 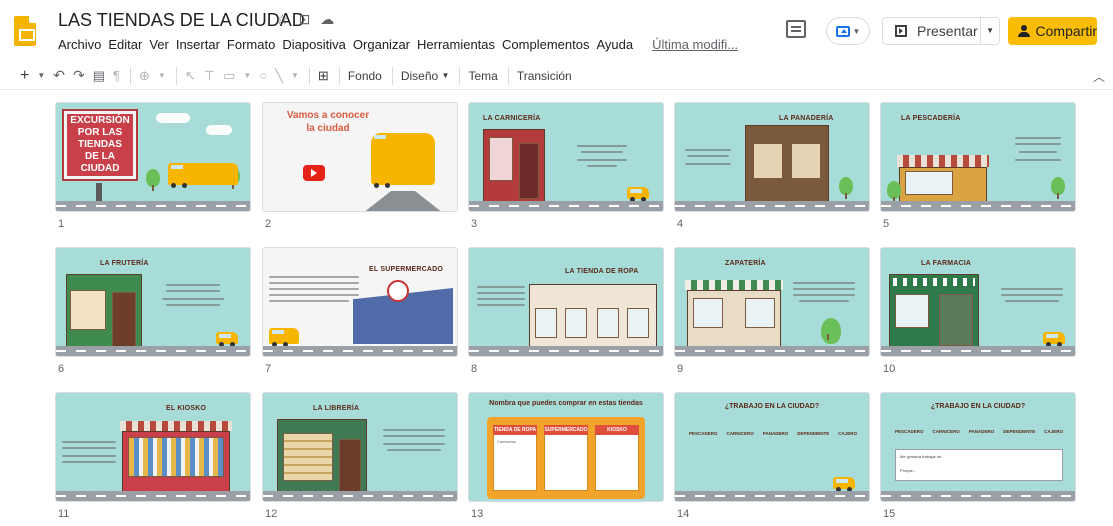 What do you see at coordinates (360, 169) in the screenshot?
I see `slide-thumbnail: Vamos a conocer la ciudad 2` at bounding box center [360, 169].